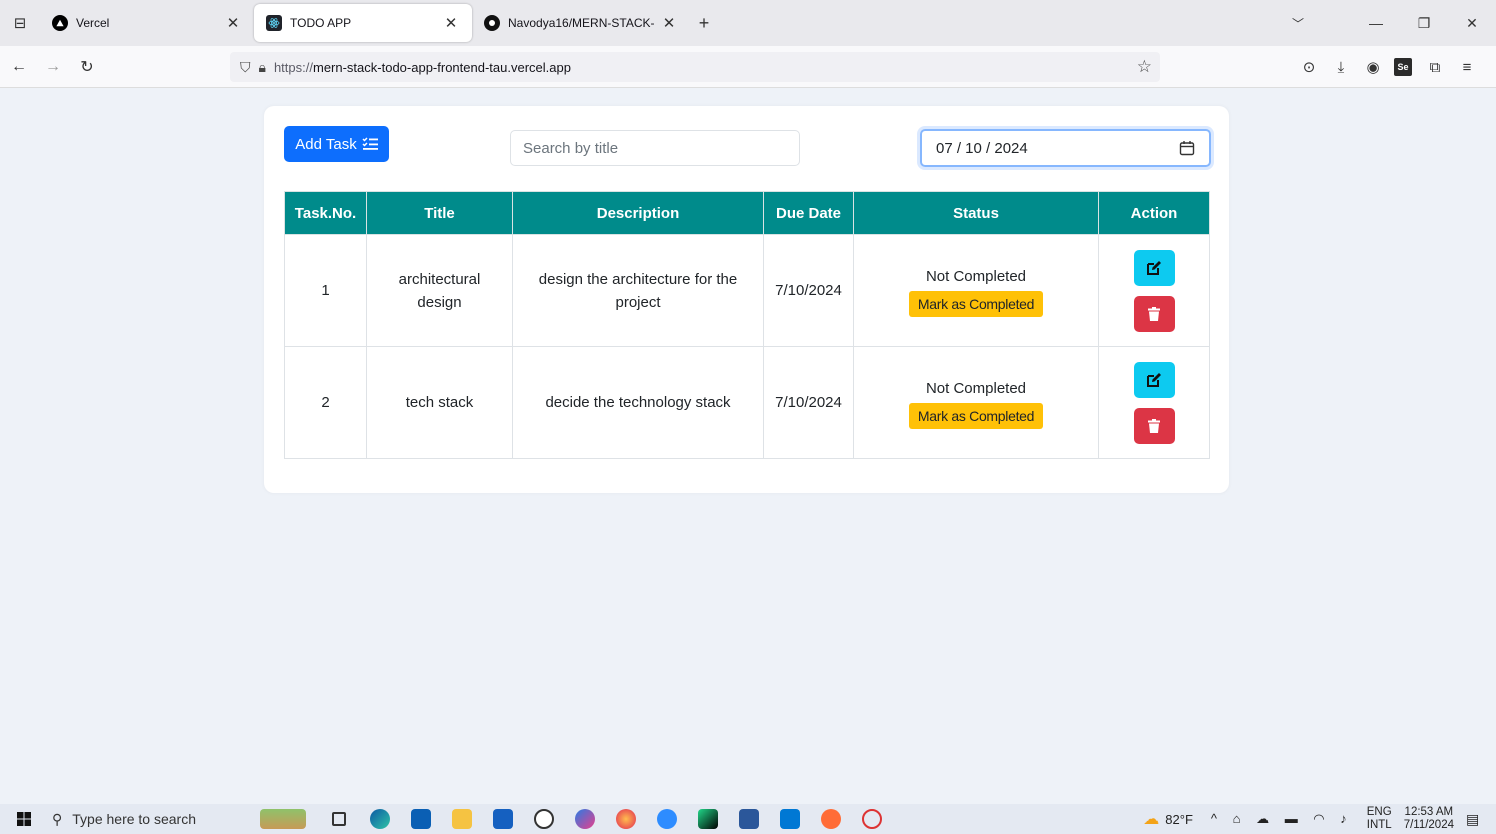 This screenshot has height=834, width=1496. I want to click on forward-arrow-icon: →, so click(53, 67).